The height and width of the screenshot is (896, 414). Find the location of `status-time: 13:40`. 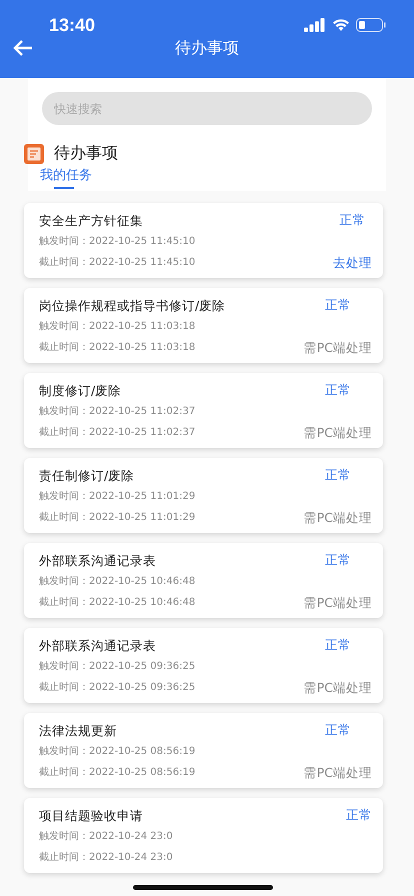

status-time: 13:40 is located at coordinates (72, 25).